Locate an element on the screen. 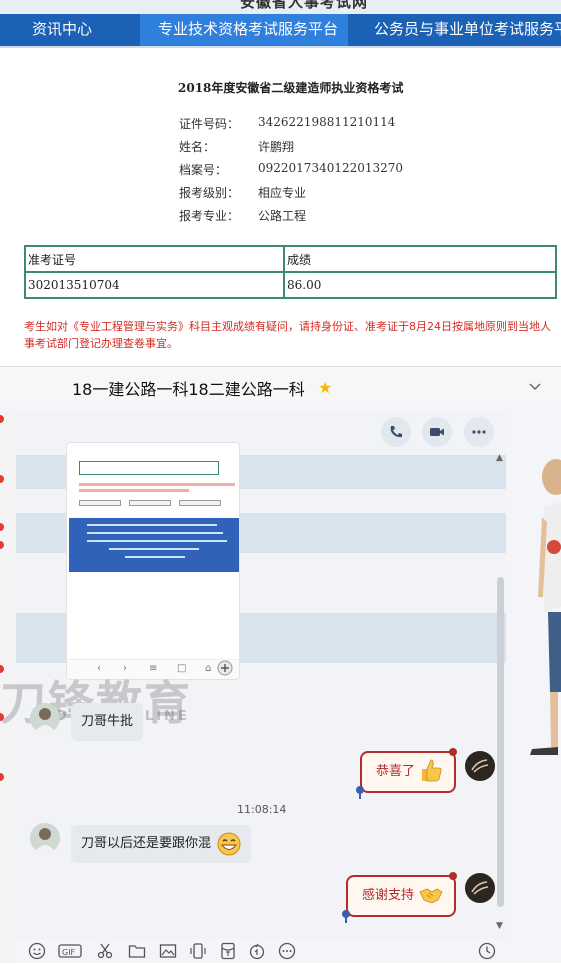  main-nav: 资讯中心 专业技术资格考试服务平台 公务员与事业单位考试服务平台 is located at coordinates (280, 30).